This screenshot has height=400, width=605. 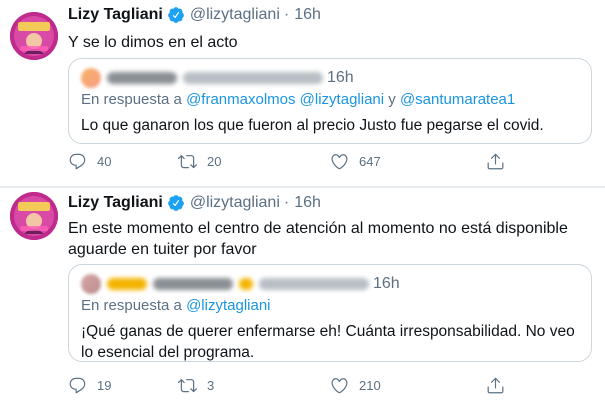 I want to click on reply-count: 19, so click(x=104, y=385).